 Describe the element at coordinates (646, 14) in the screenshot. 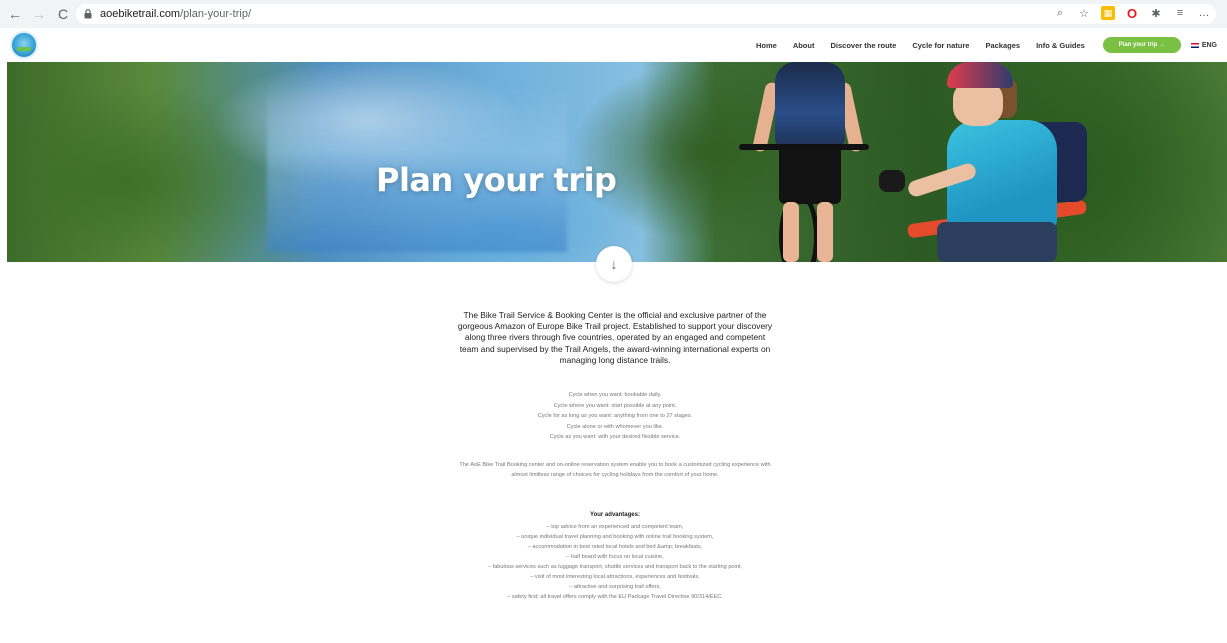

I see `address-bar: aoebiketrail.com/plan-your-trip/` at that location.